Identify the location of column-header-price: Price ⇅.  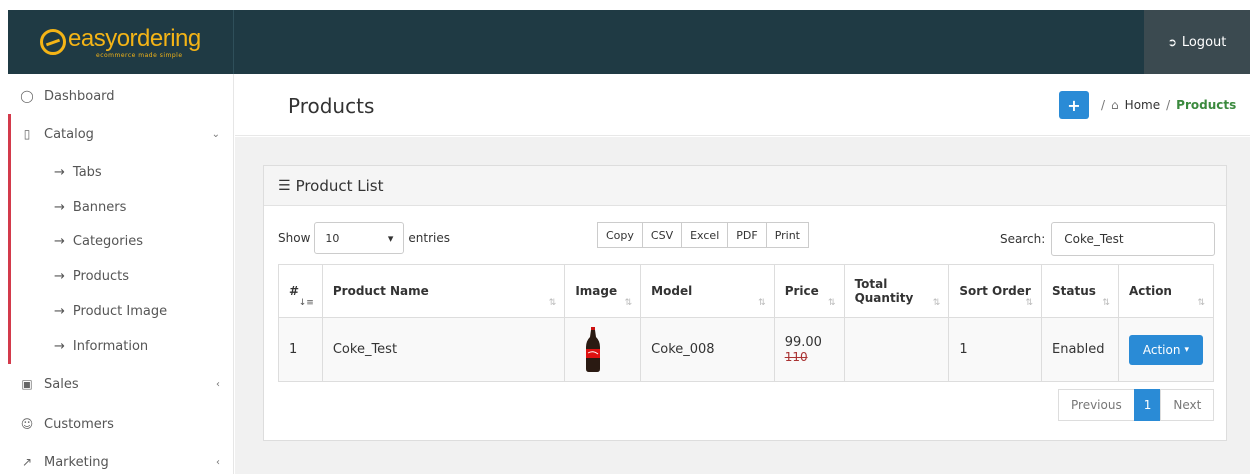
(809, 291).